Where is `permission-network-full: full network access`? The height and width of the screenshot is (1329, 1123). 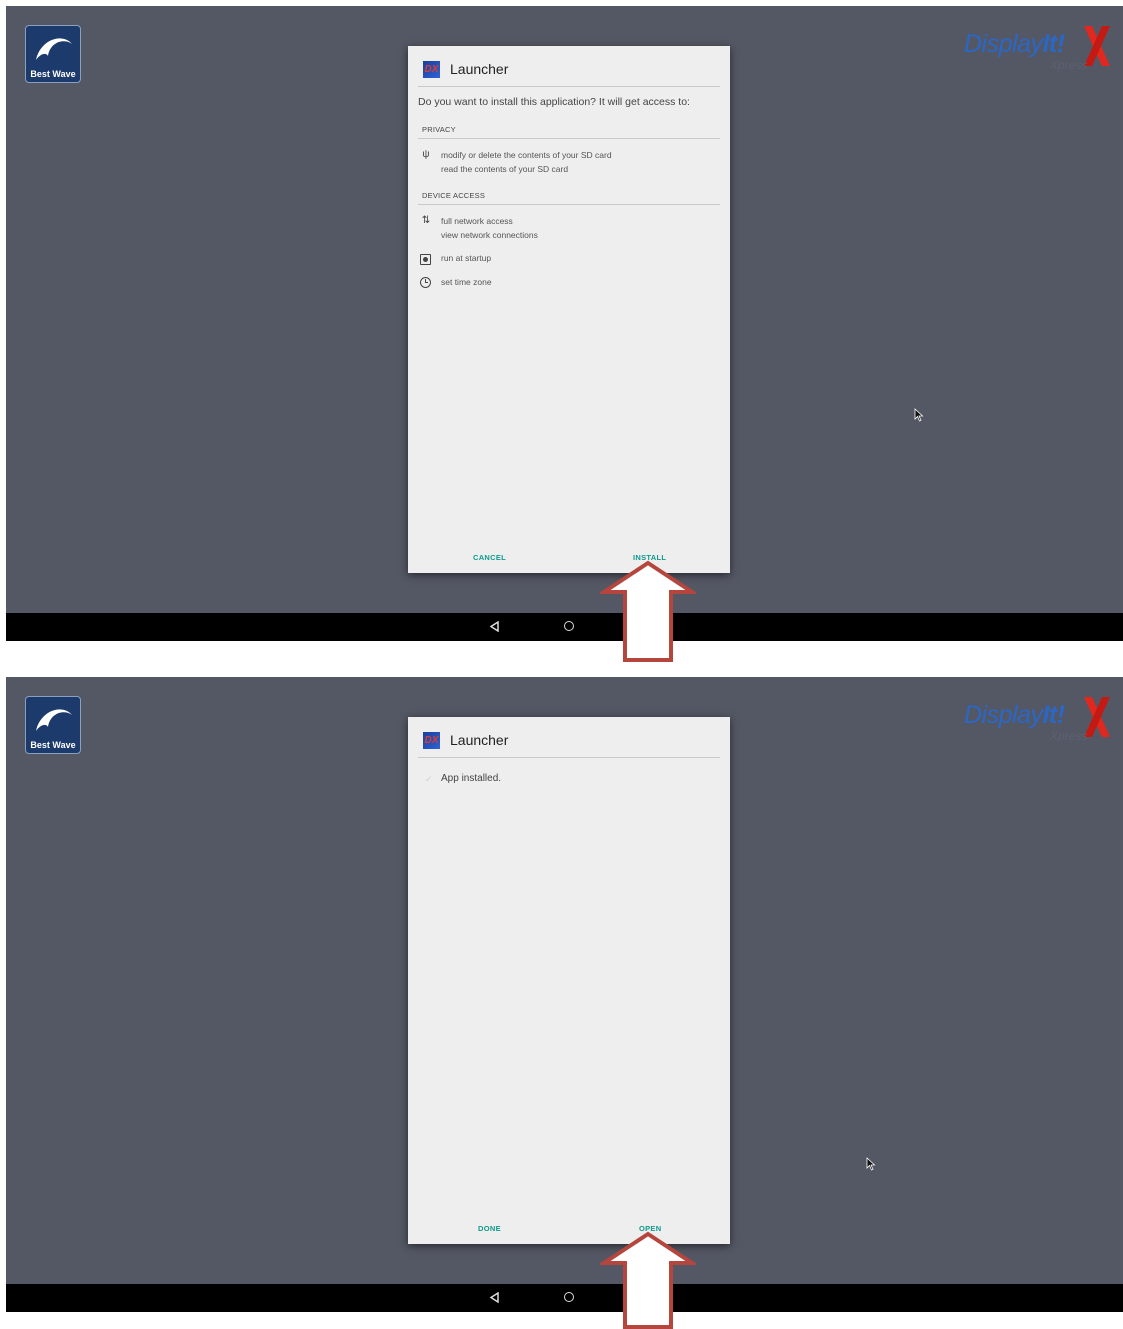 permission-network-full: full network access is located at coordinates (477, 221).